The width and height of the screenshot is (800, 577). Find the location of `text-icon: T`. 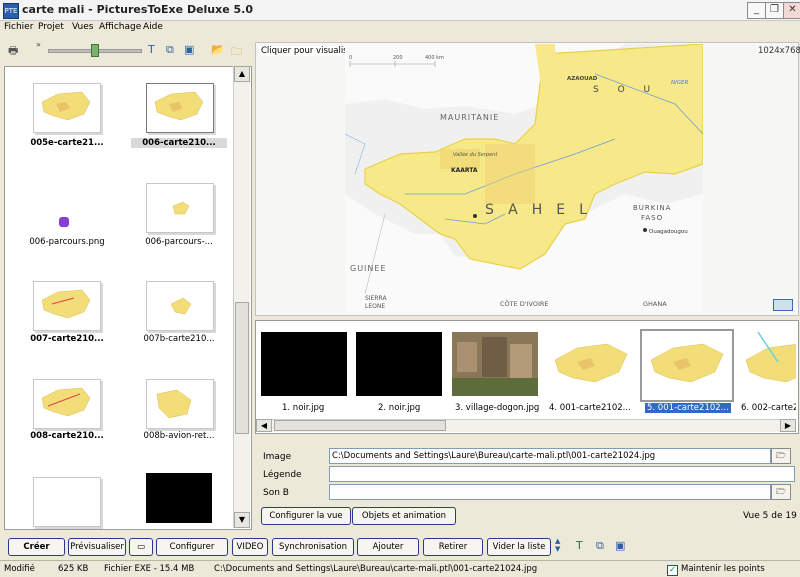

text-icon: T is located at coordinates (151, 49).